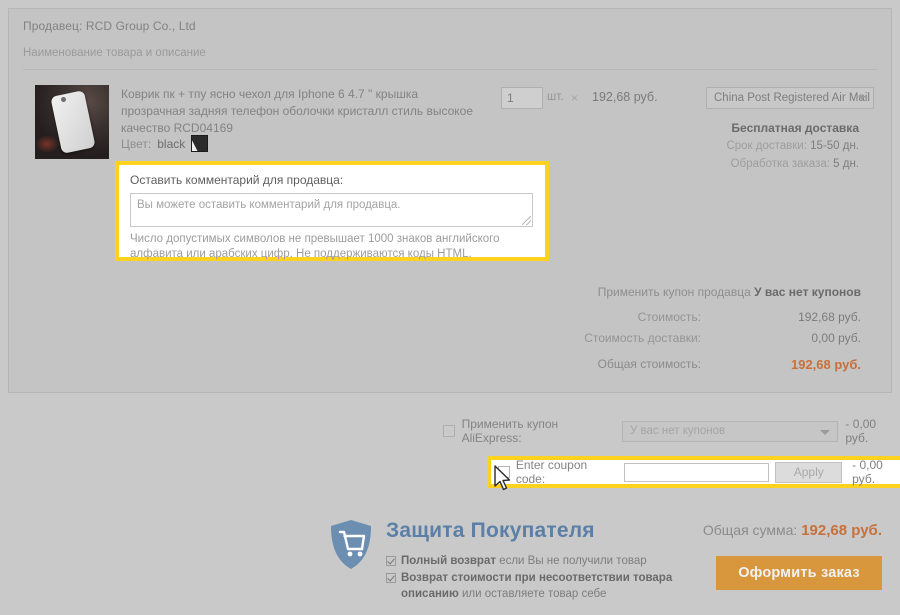  Describe the element at coordinates (522, 98) in the screenshot. I see `quantity-input: 1` at that location.